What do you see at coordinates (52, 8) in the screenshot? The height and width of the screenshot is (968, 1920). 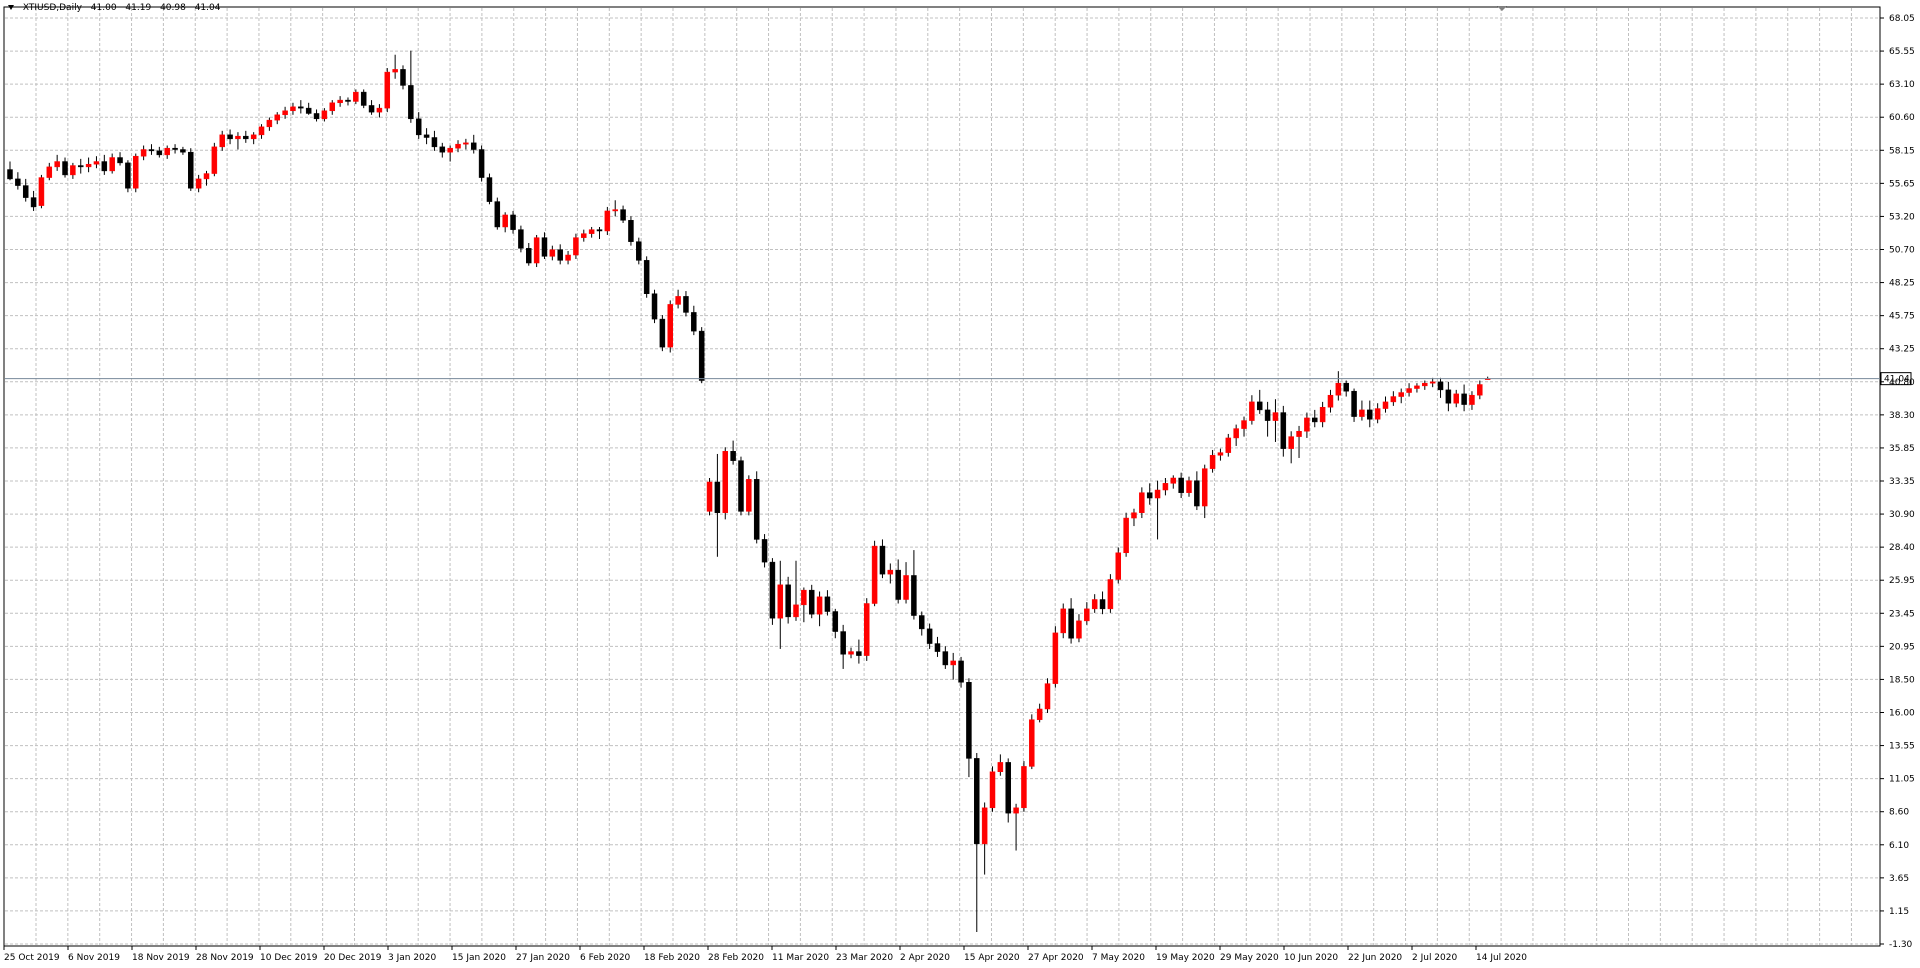 I see `symbol-label: XTIUSD,Daily` at bounding box center [52, 8].